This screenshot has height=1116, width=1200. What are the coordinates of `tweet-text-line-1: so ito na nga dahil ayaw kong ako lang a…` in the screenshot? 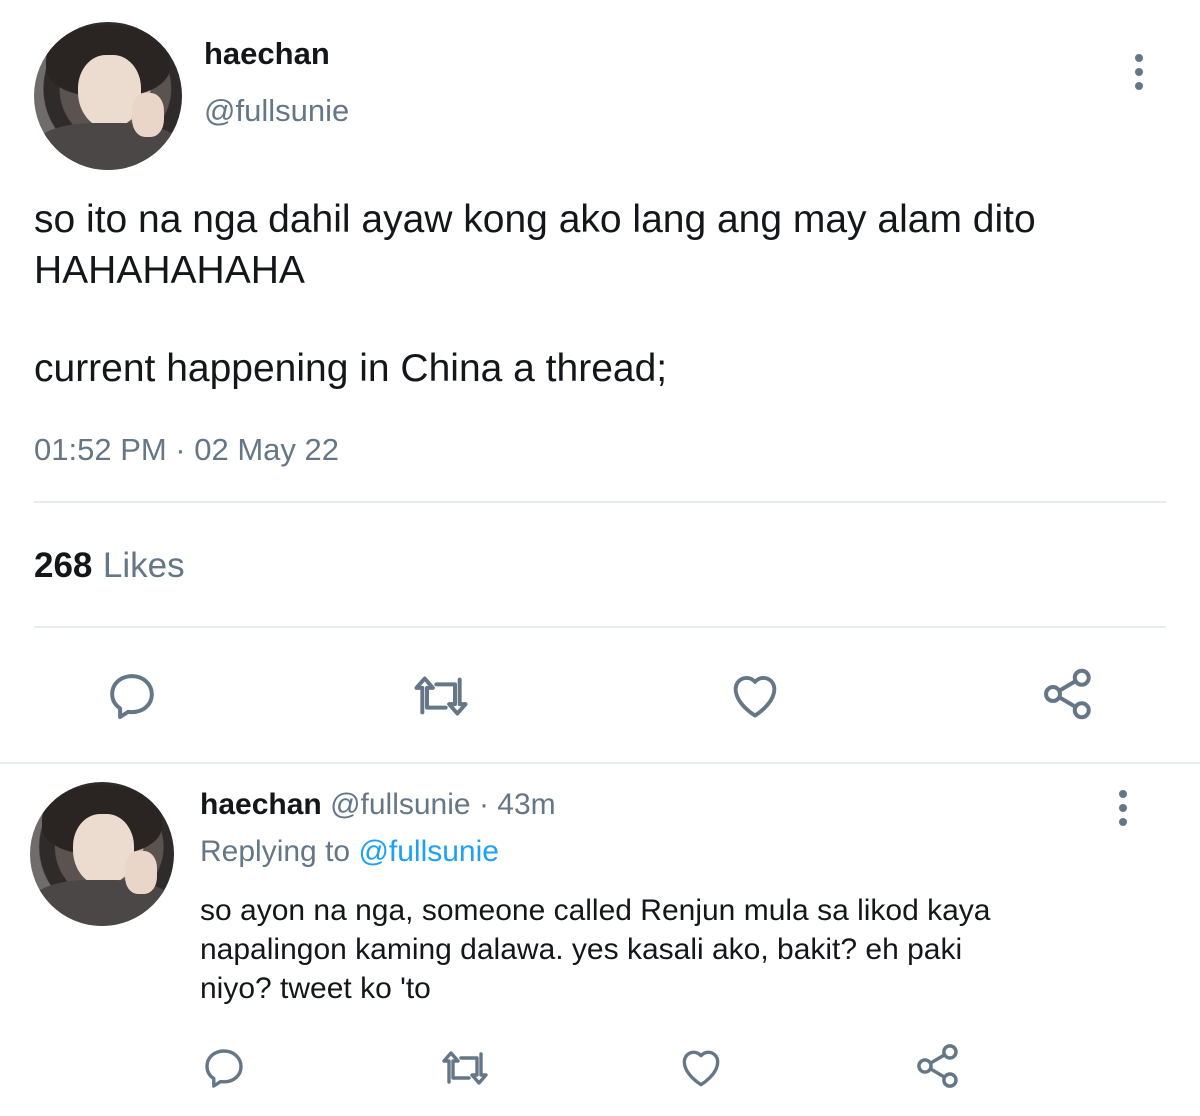 It's located at (535, 219).